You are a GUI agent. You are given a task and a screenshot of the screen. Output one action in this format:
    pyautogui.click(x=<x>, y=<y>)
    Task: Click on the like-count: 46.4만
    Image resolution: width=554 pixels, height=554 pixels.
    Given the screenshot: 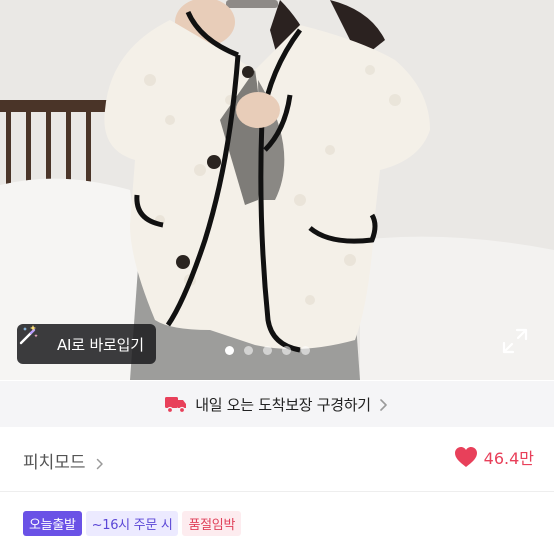 What is the action you would take?
    pyautogui.click(x=508, y=458)
    